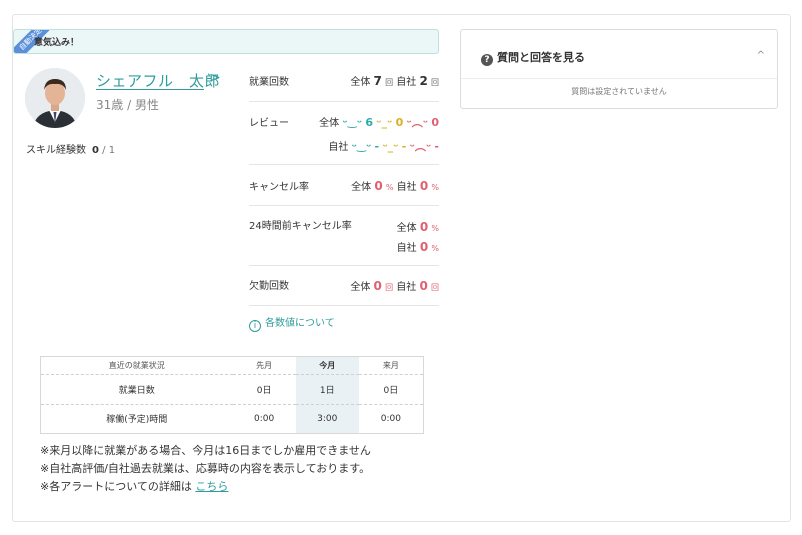 This screenshot has width=802, height=535. Describe the element at coordinates (619, 78) in the screenshot. I see `divider` at that location.